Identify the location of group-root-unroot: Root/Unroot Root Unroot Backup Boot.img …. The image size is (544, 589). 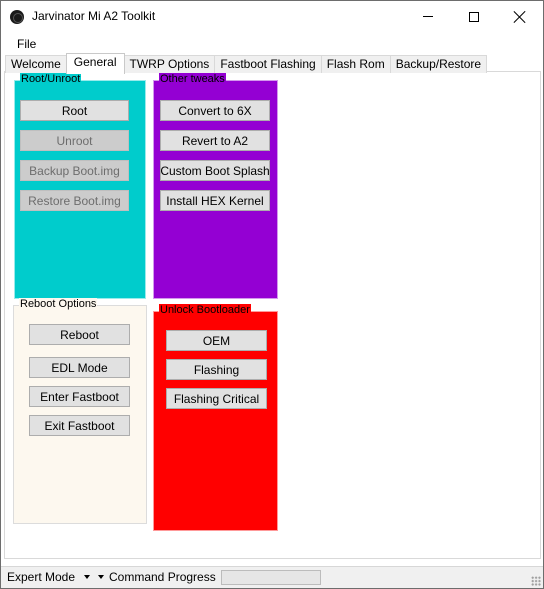
(80, 186).